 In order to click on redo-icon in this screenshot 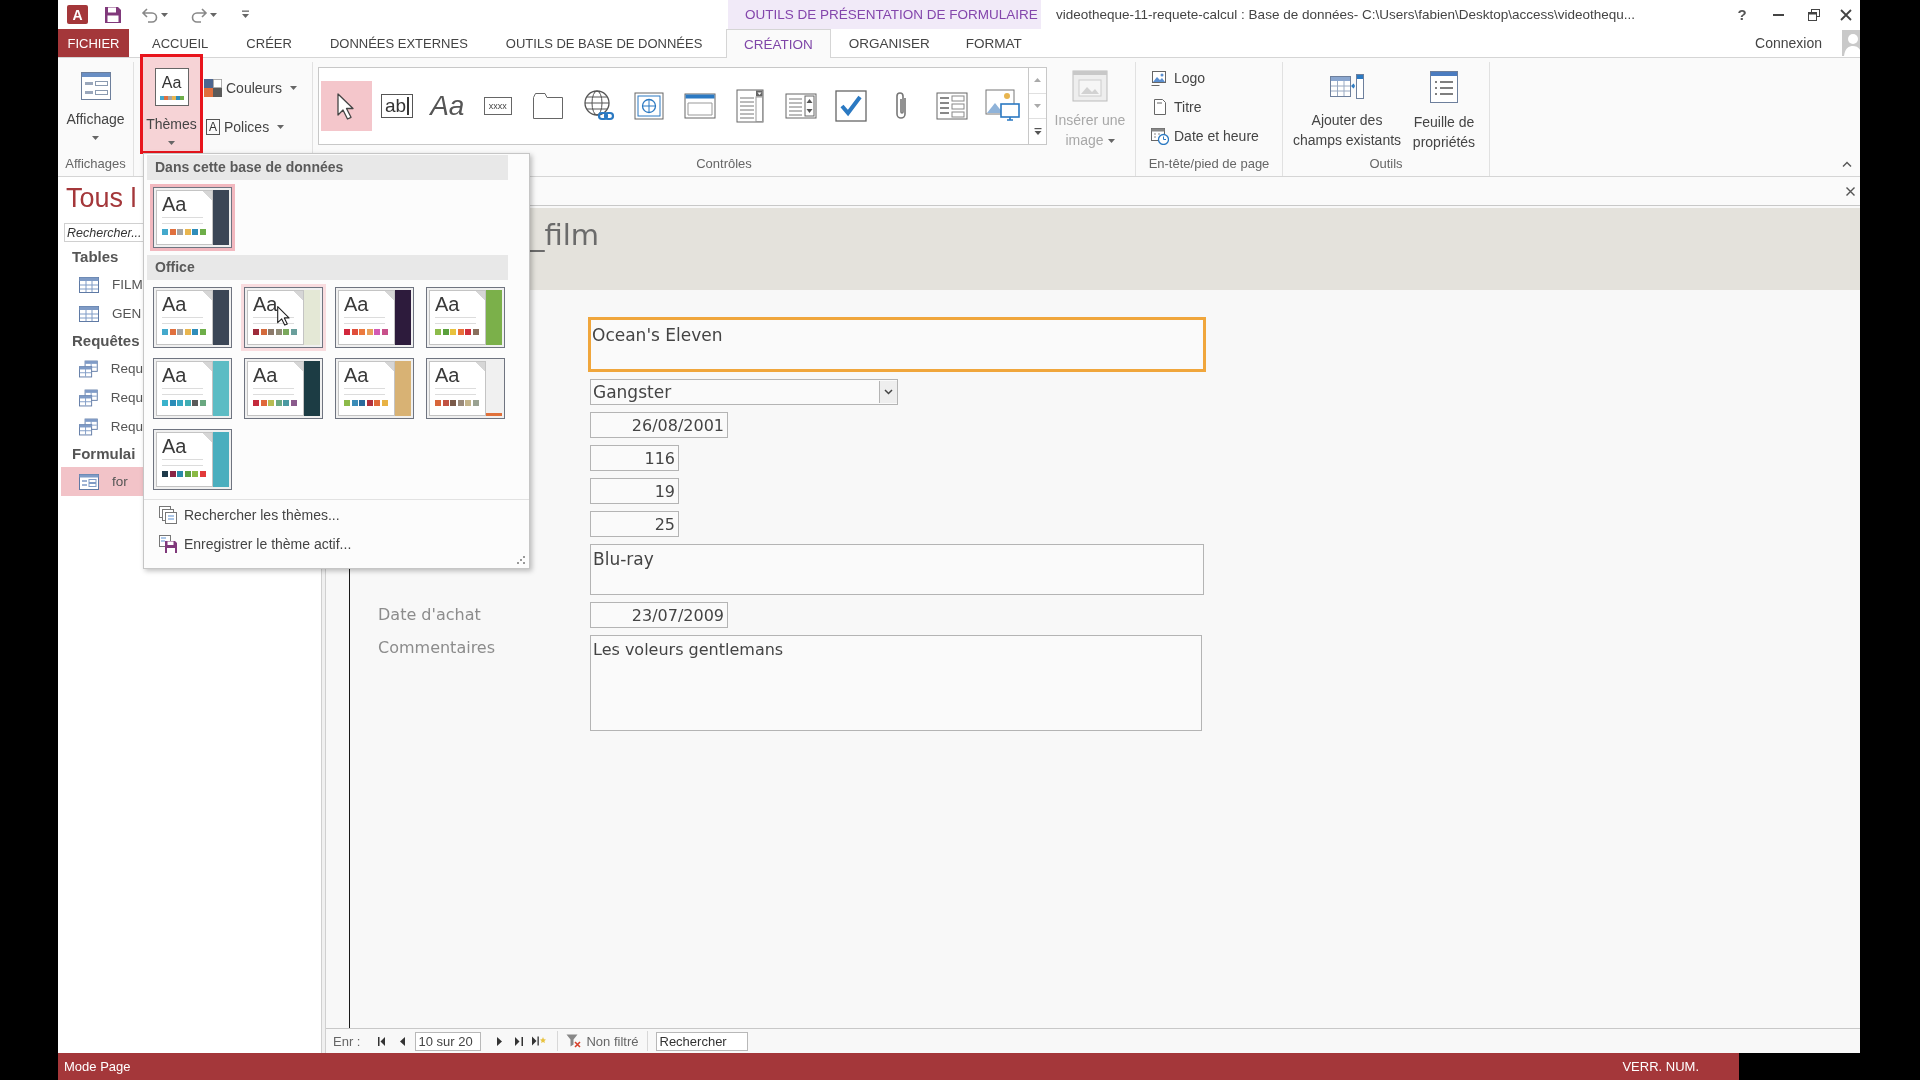, I will do `click(199, 14)`.